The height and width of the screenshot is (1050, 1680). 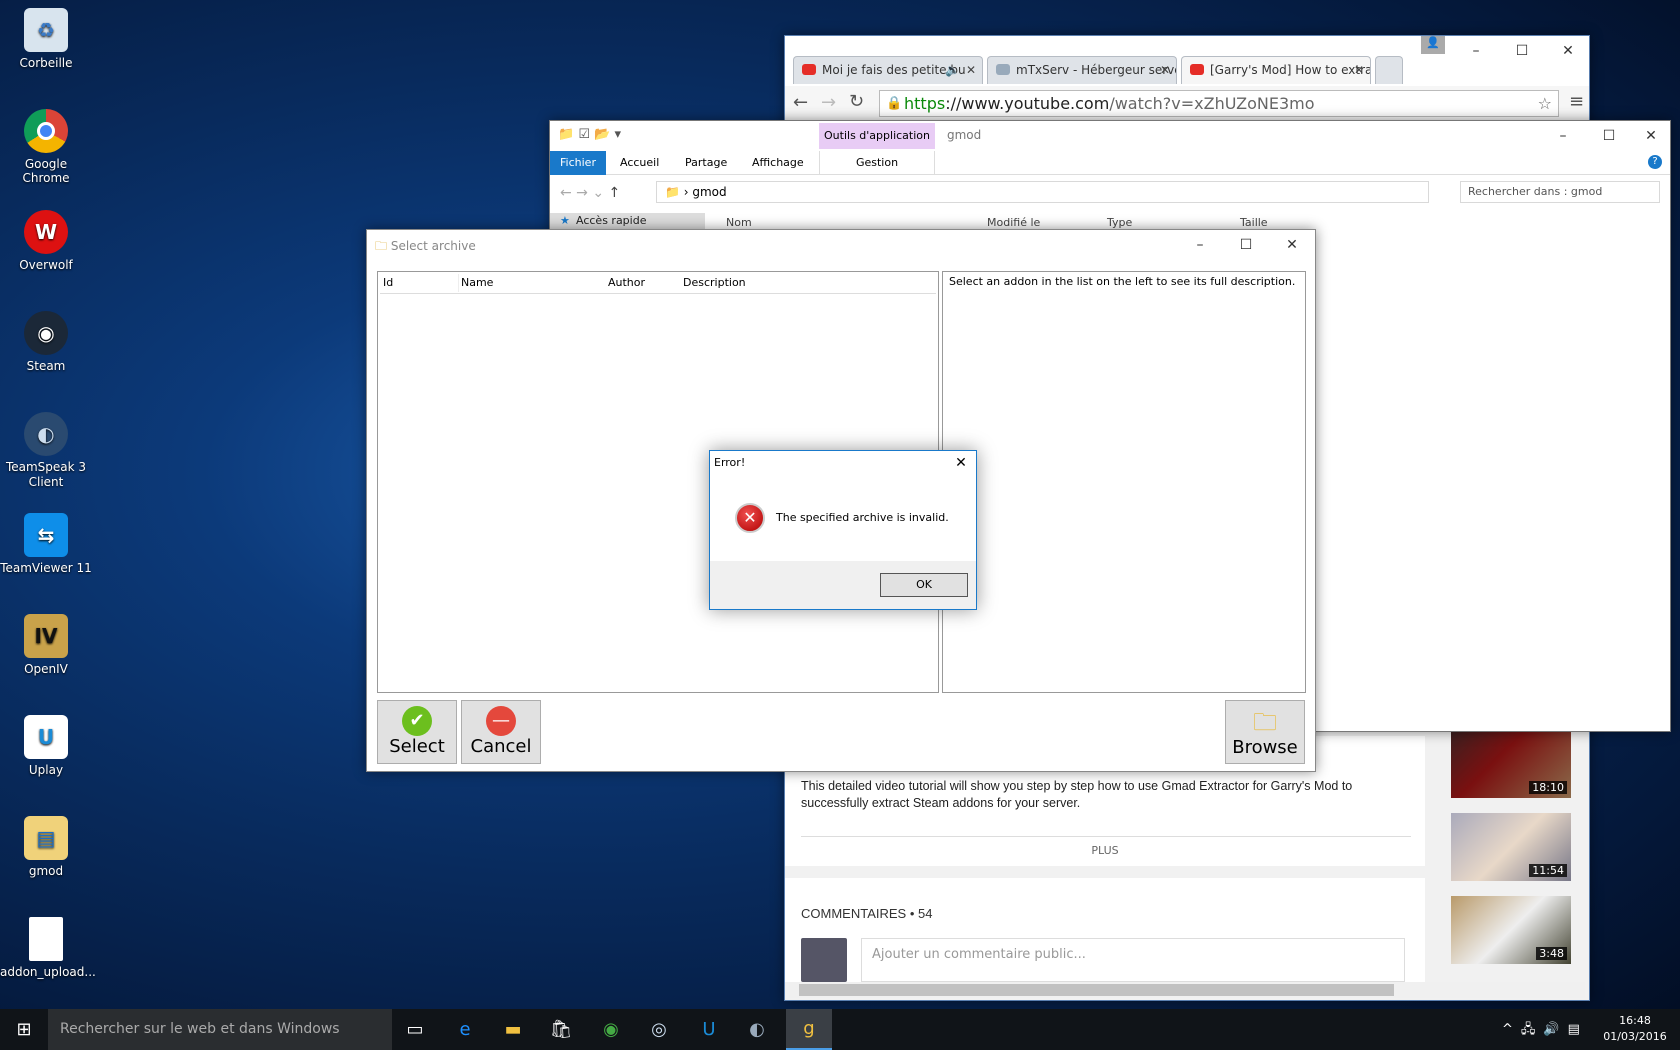 I want to click on tab-1: Moi je fais des petite bu 🔈 ✕, so click(x=888, y=70).